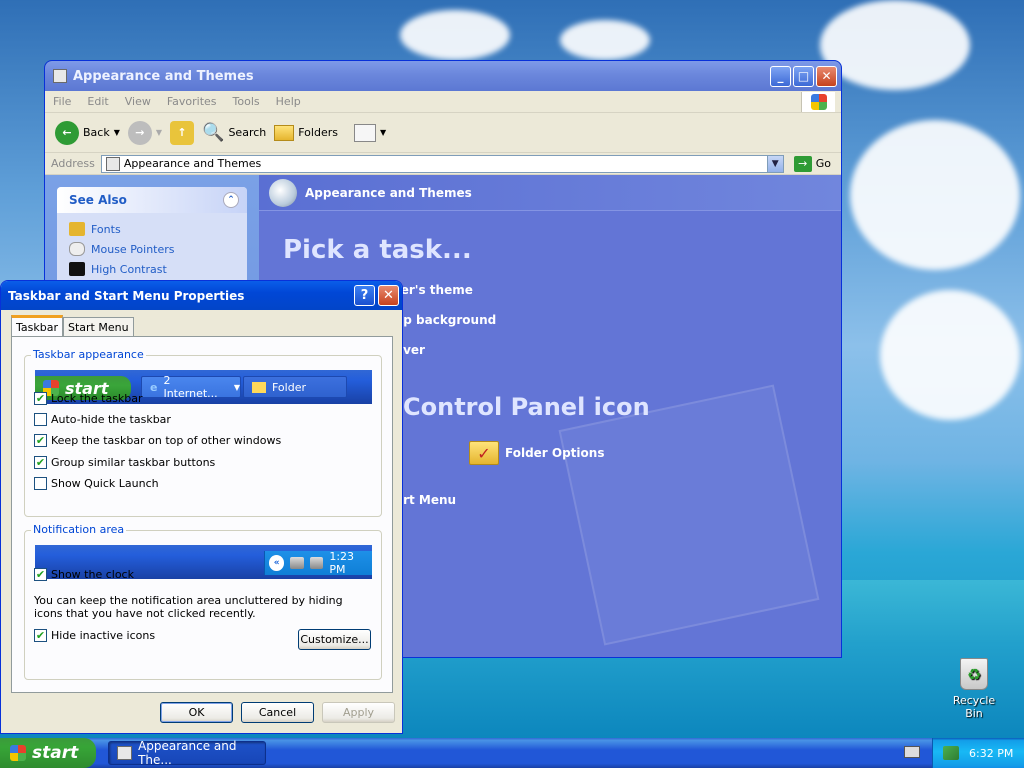 This screenshot has height=768, width=1024. Describe the element at coordinates (974, 674) in the screenshot. I see `recycle-bin-icon: ♻` at that location.